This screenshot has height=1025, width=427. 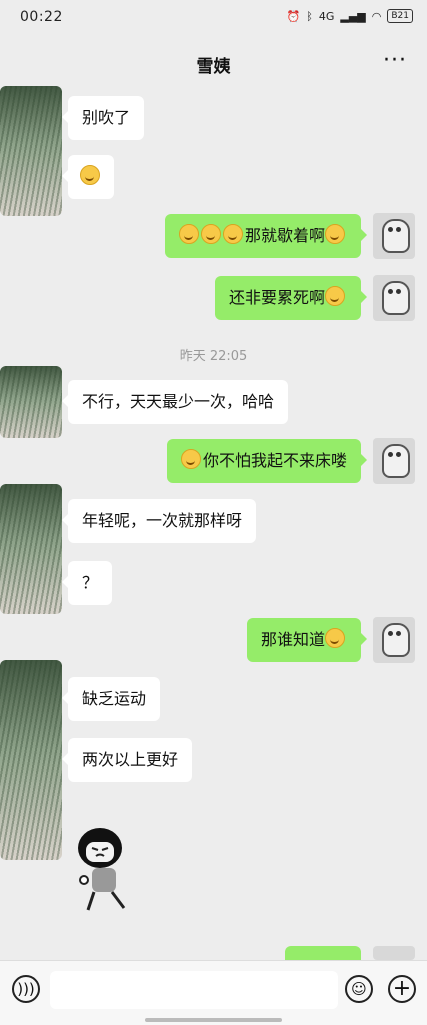 I want to click on message-bubble-received: 年轻呢，一次就那样呀, so click(x=159, y=521).